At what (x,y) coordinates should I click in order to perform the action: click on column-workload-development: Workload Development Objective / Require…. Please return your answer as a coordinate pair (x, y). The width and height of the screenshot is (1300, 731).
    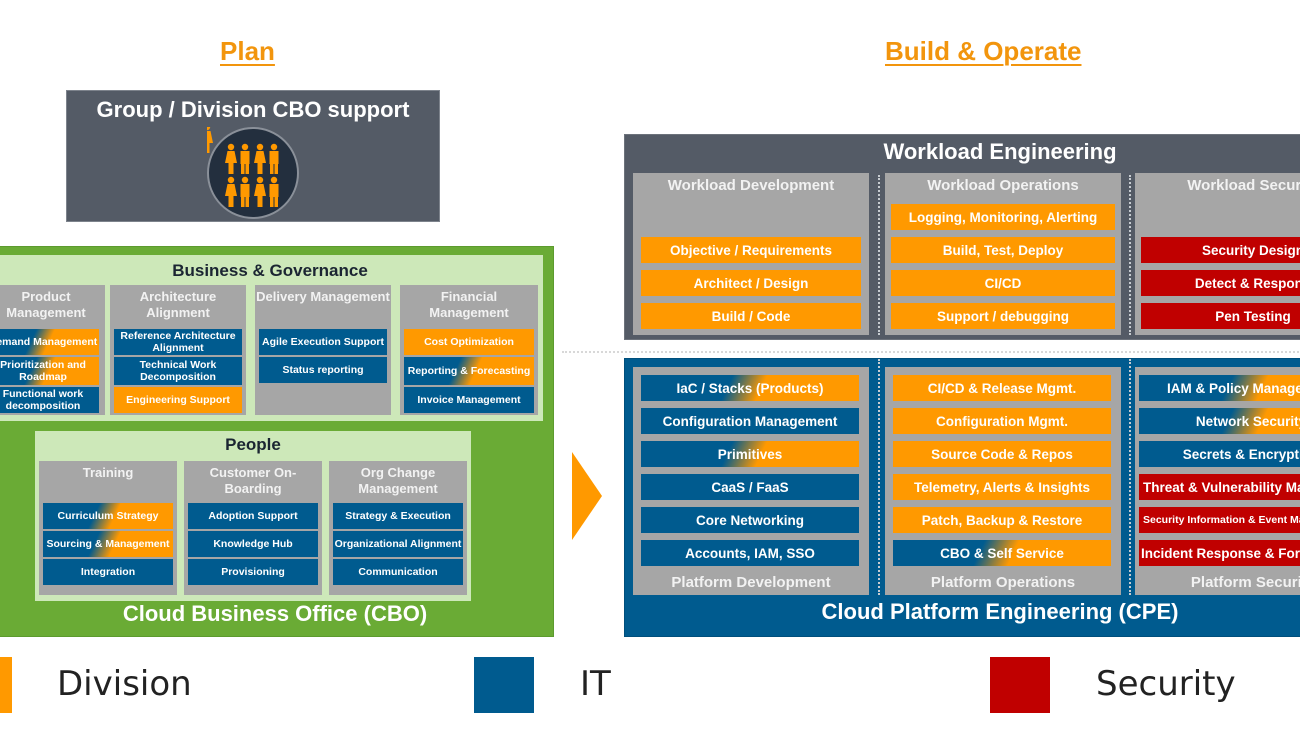
    Looking at the image, I should click on (751, 254).